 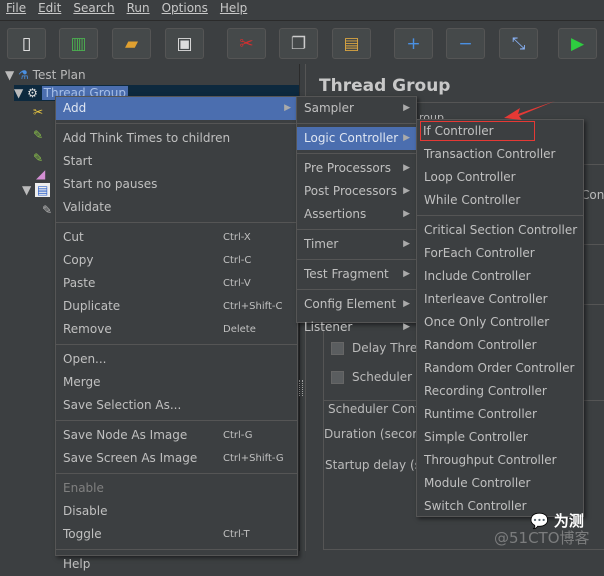 I want to click on expand-plus-button: +, so click(x=413, y=43).